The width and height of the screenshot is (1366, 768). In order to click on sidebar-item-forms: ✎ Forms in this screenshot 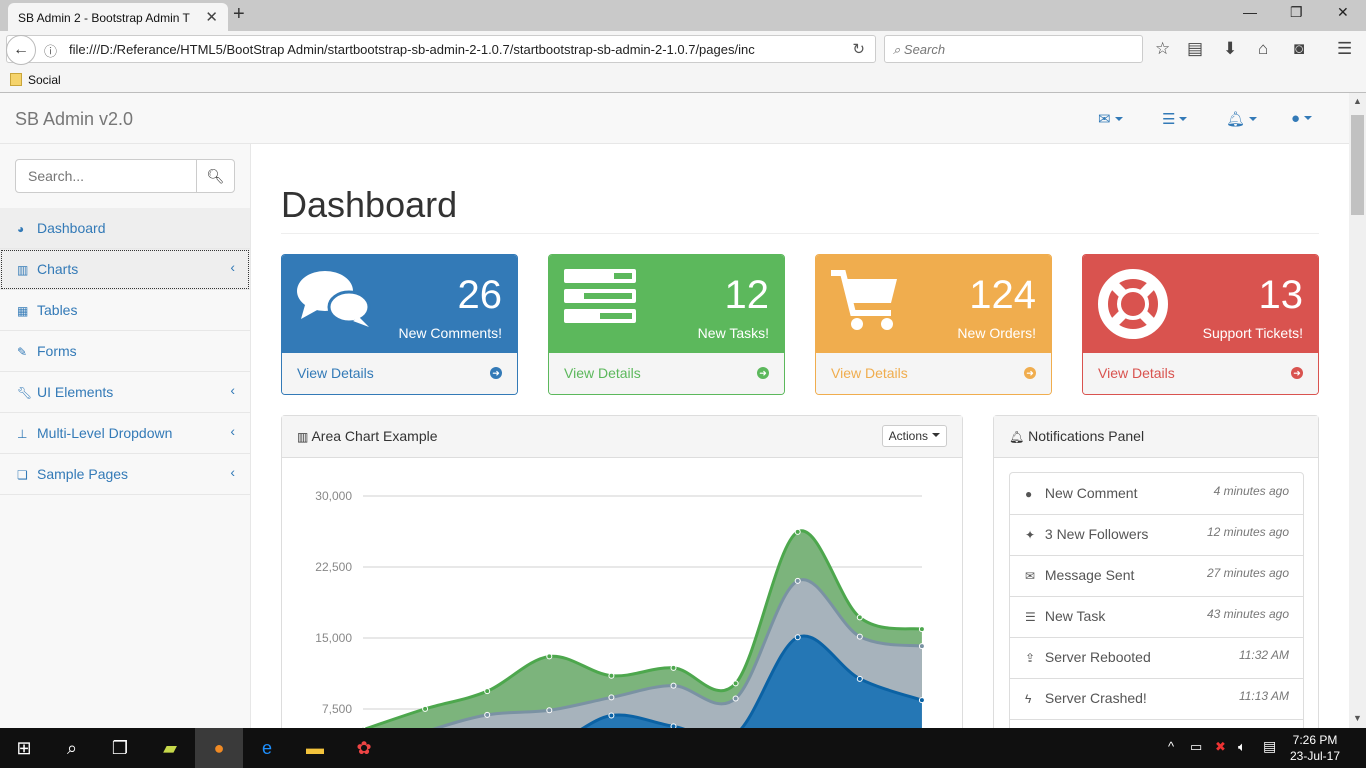, I will do `click(125, 351)`.